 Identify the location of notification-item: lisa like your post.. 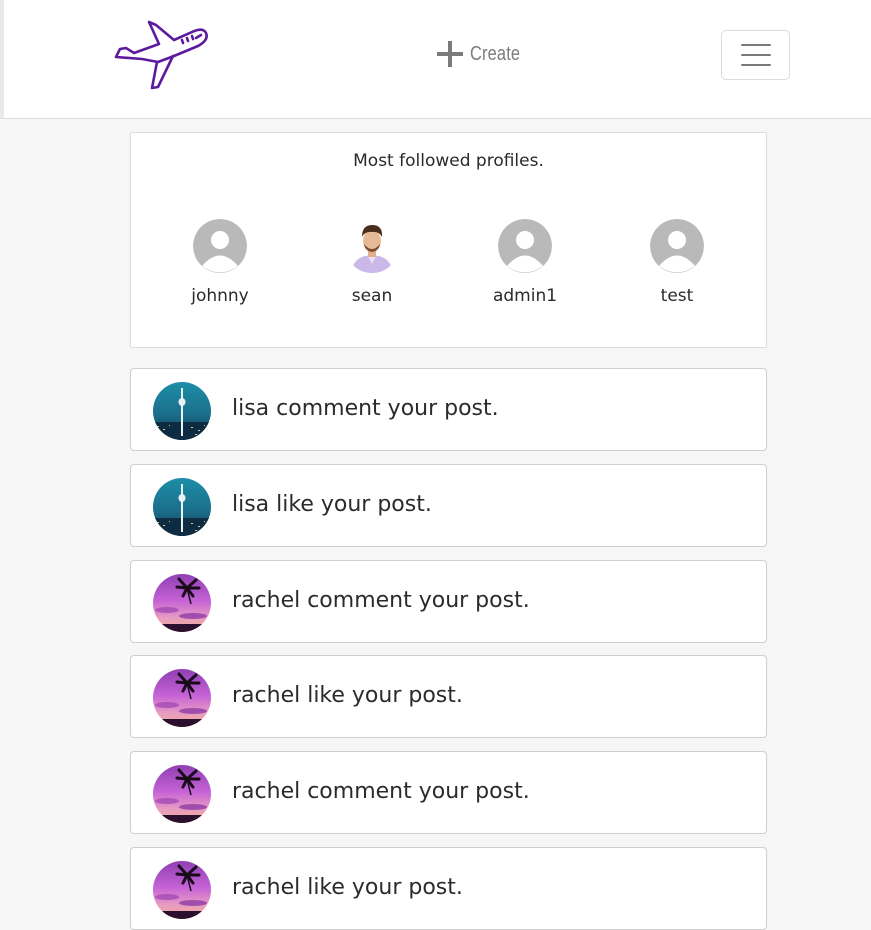
(448, 505).